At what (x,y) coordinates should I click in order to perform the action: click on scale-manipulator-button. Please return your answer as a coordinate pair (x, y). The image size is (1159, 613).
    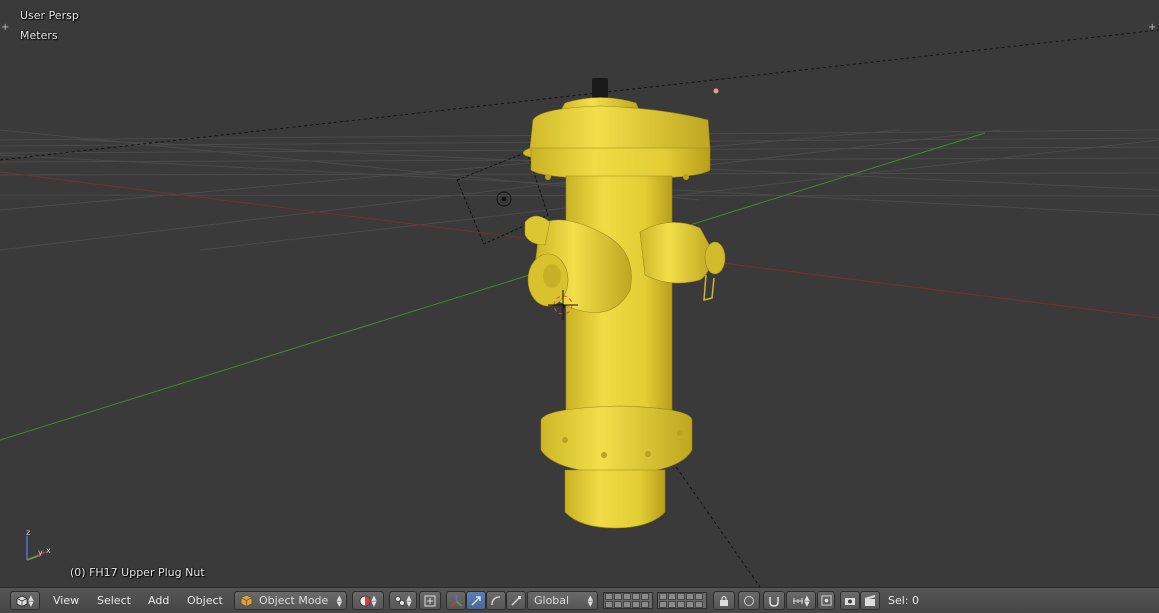
    Looking at the image, I should click on (516, 600).